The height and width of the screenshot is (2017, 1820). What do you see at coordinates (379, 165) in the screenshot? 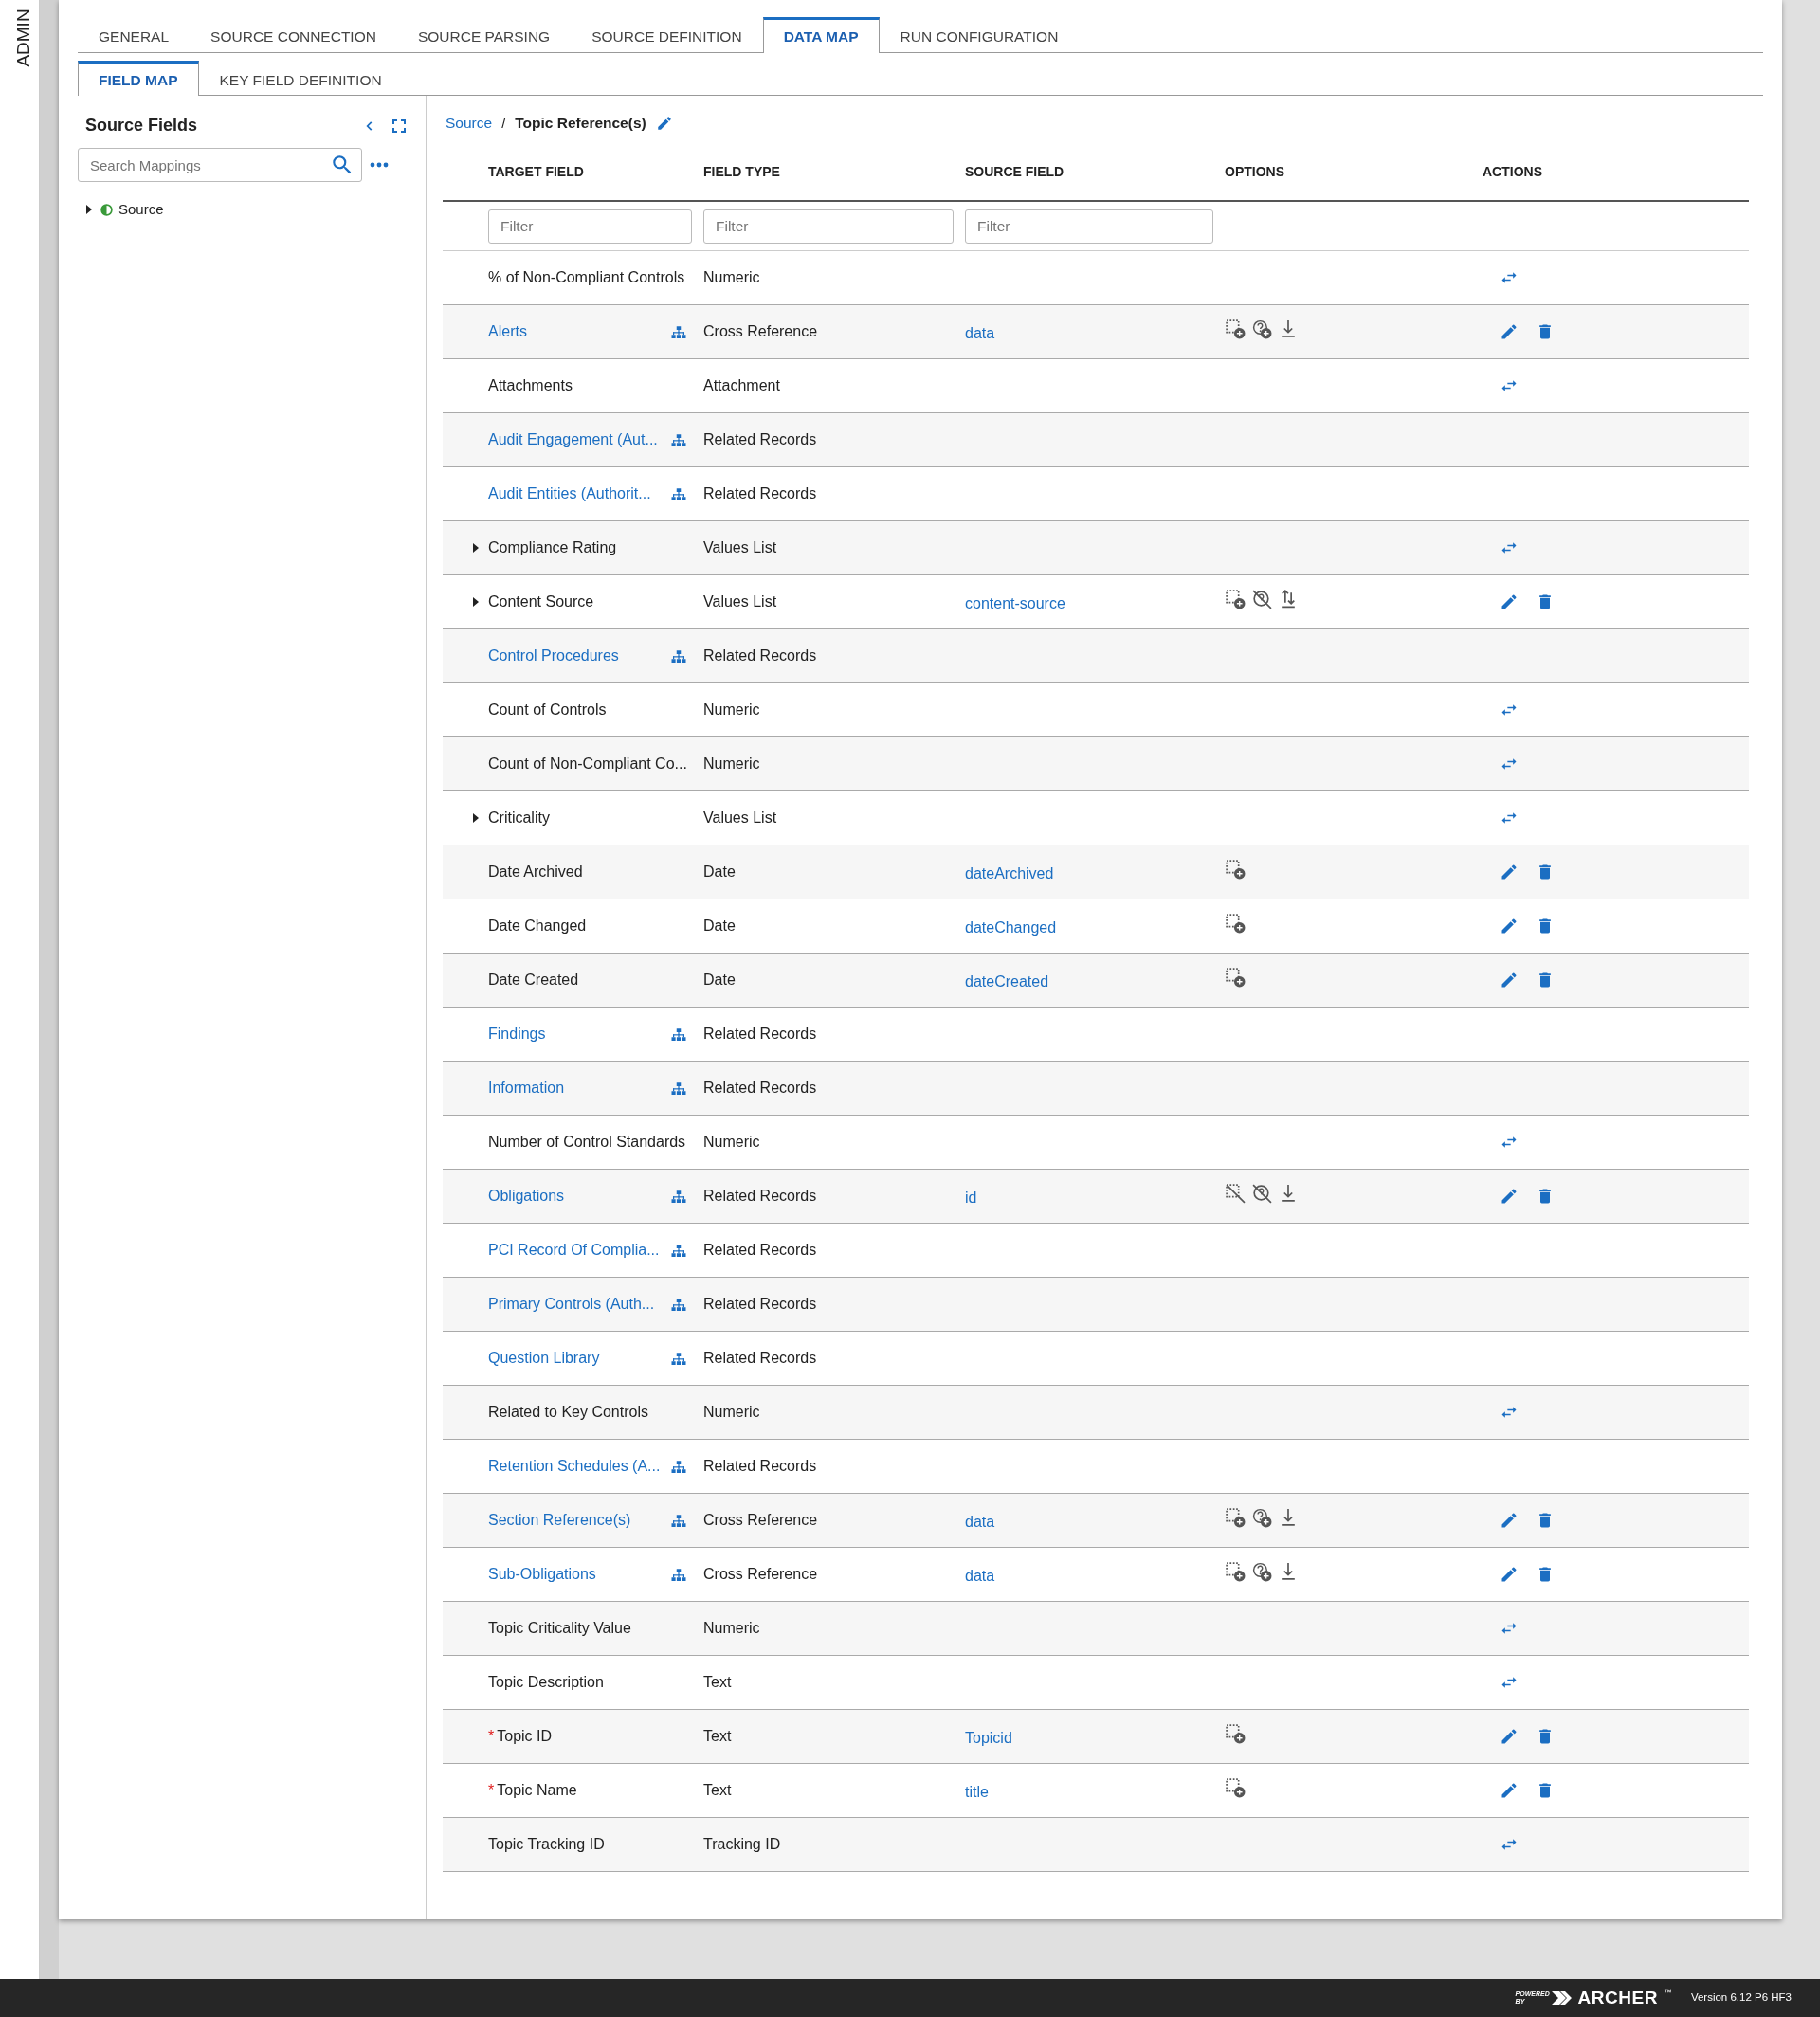
I see `more-icon` at bounding box center [379, 165].